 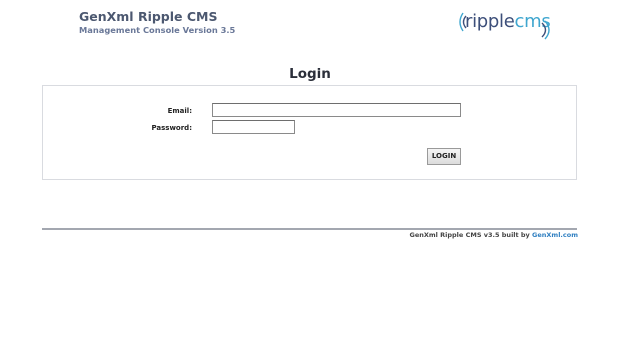 What do you see at coordinates (253, 127) in the screenshot?
I see `password-input` at bounding box center [253, 127].